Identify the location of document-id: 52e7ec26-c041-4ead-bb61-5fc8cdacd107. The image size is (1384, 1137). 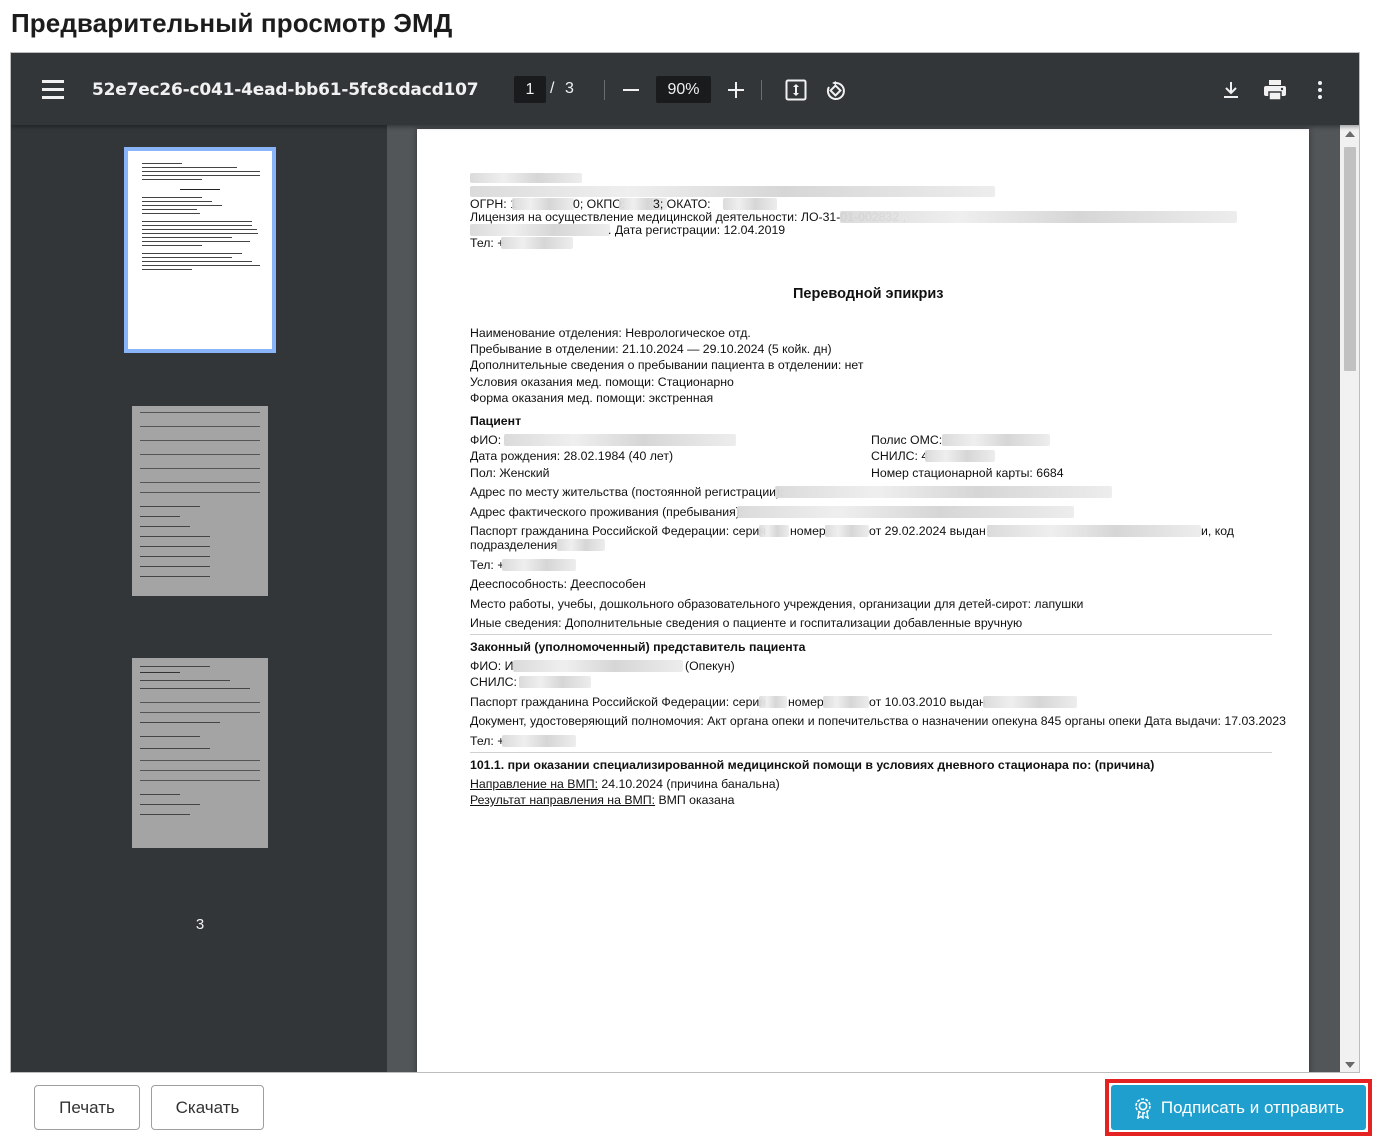
(285, 90).